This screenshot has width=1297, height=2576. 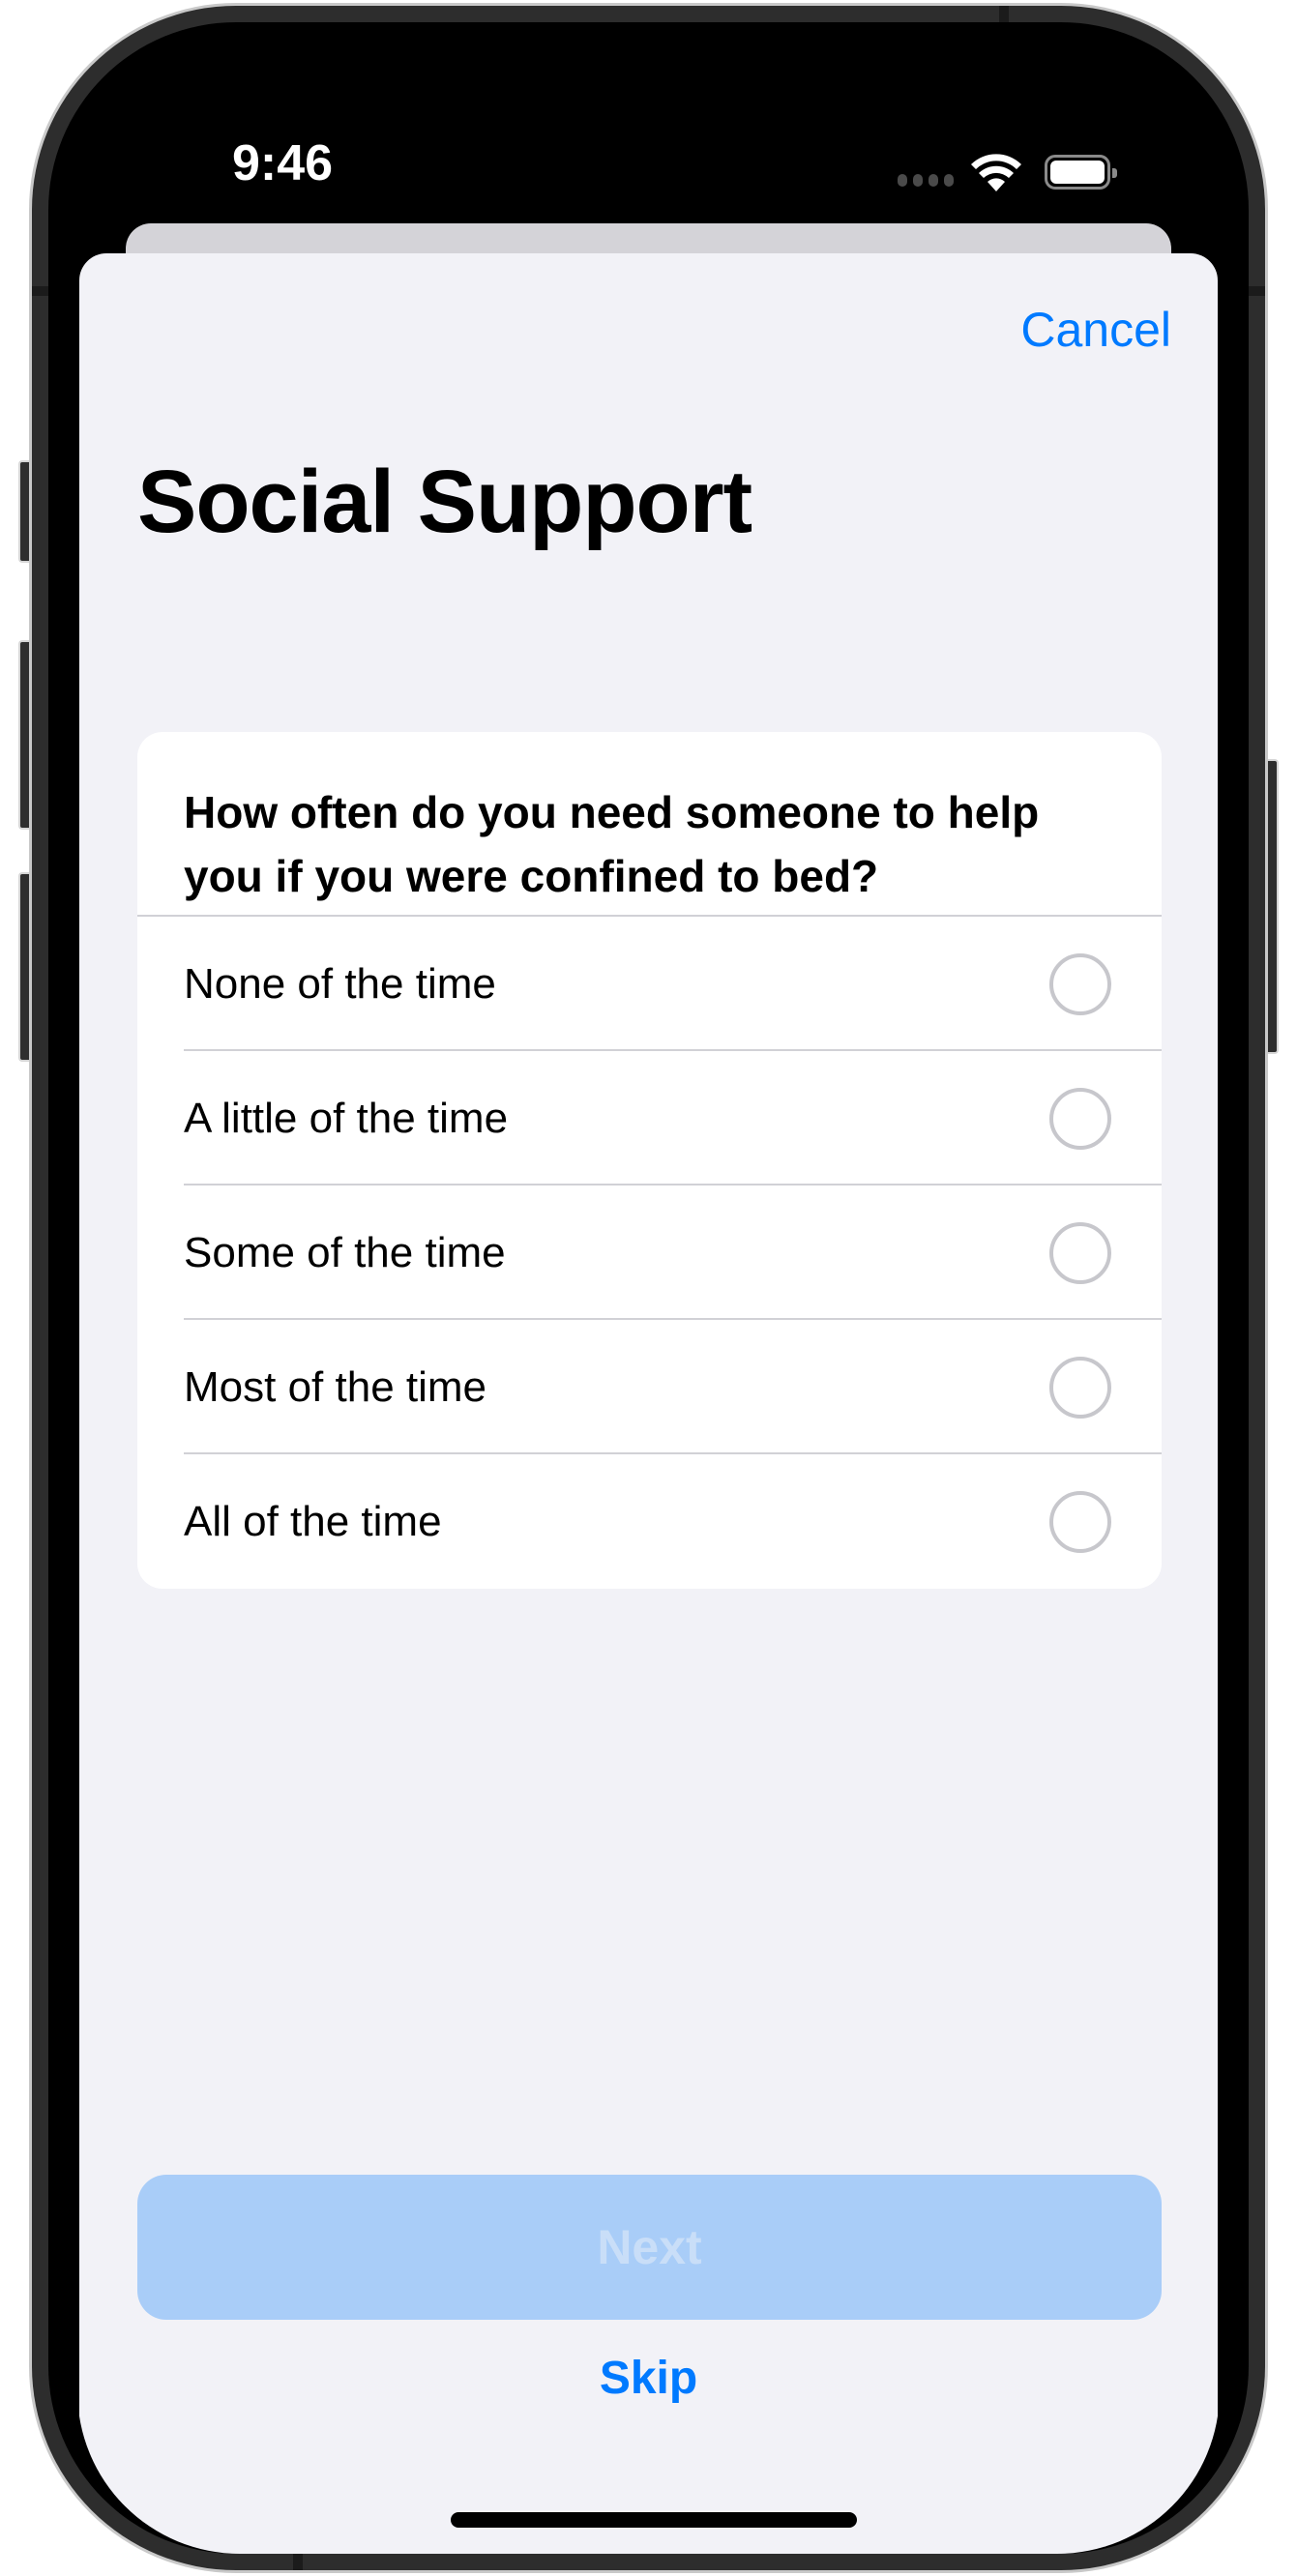 What do you see at coordinates (345, 1252) in the screenshot?
I see `option-label: Some of the time` at bounding box center [345, 1252].